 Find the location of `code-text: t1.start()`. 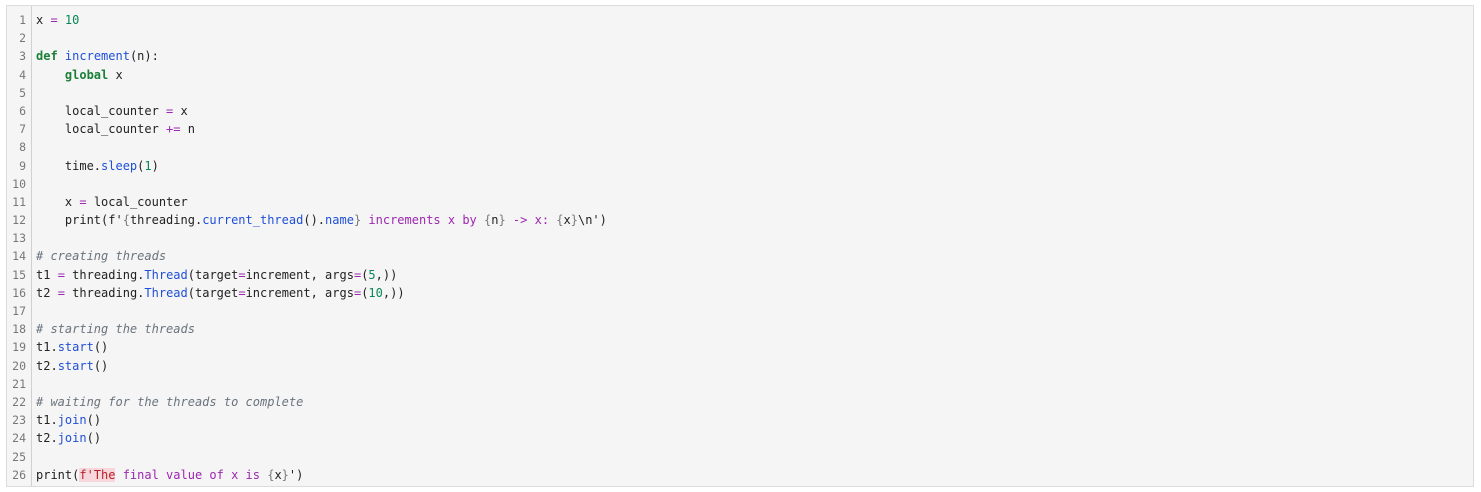

code-text: t1.start() is located at coordinates (72, 347).